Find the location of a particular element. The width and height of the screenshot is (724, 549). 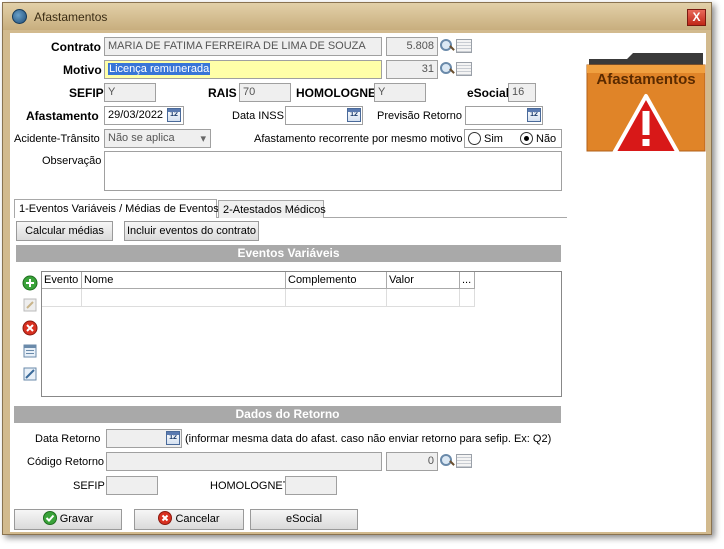

grid-cell-evento is located at coordinates (62, 298).